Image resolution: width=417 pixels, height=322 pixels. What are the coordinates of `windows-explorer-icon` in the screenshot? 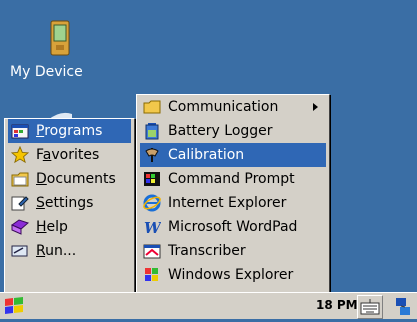 It's located at (152, 275).